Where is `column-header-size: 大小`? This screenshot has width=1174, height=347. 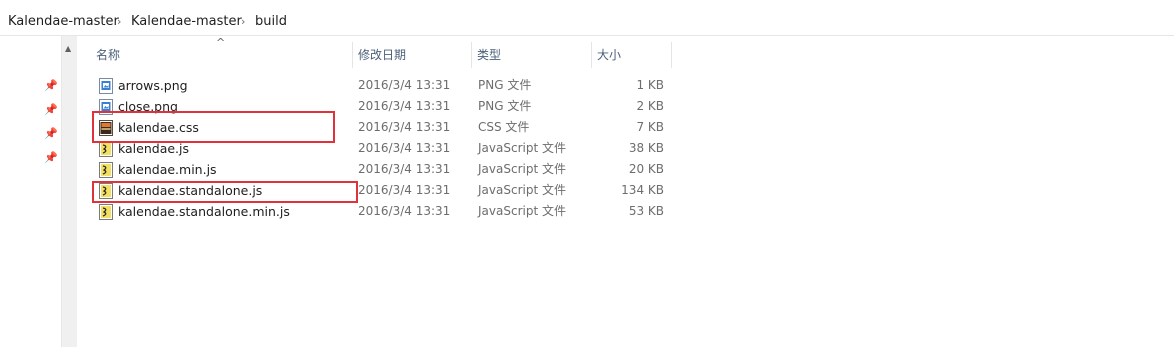 column-header-size: 大小 is located at coordinates (631, 55).